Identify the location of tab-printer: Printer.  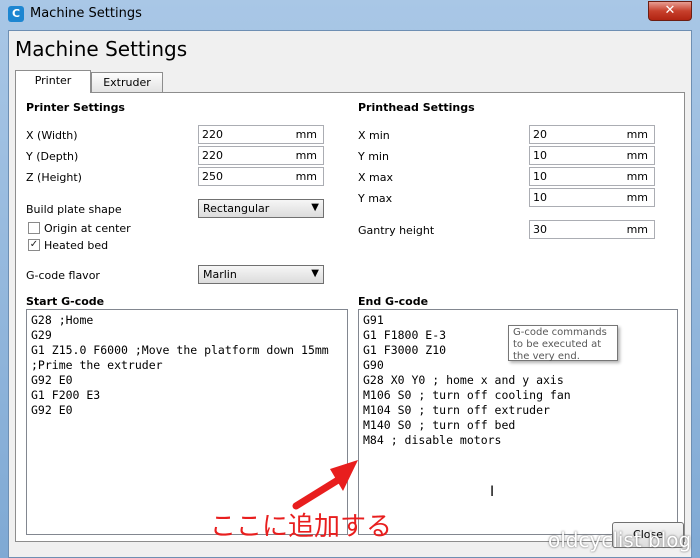
(53, 81).